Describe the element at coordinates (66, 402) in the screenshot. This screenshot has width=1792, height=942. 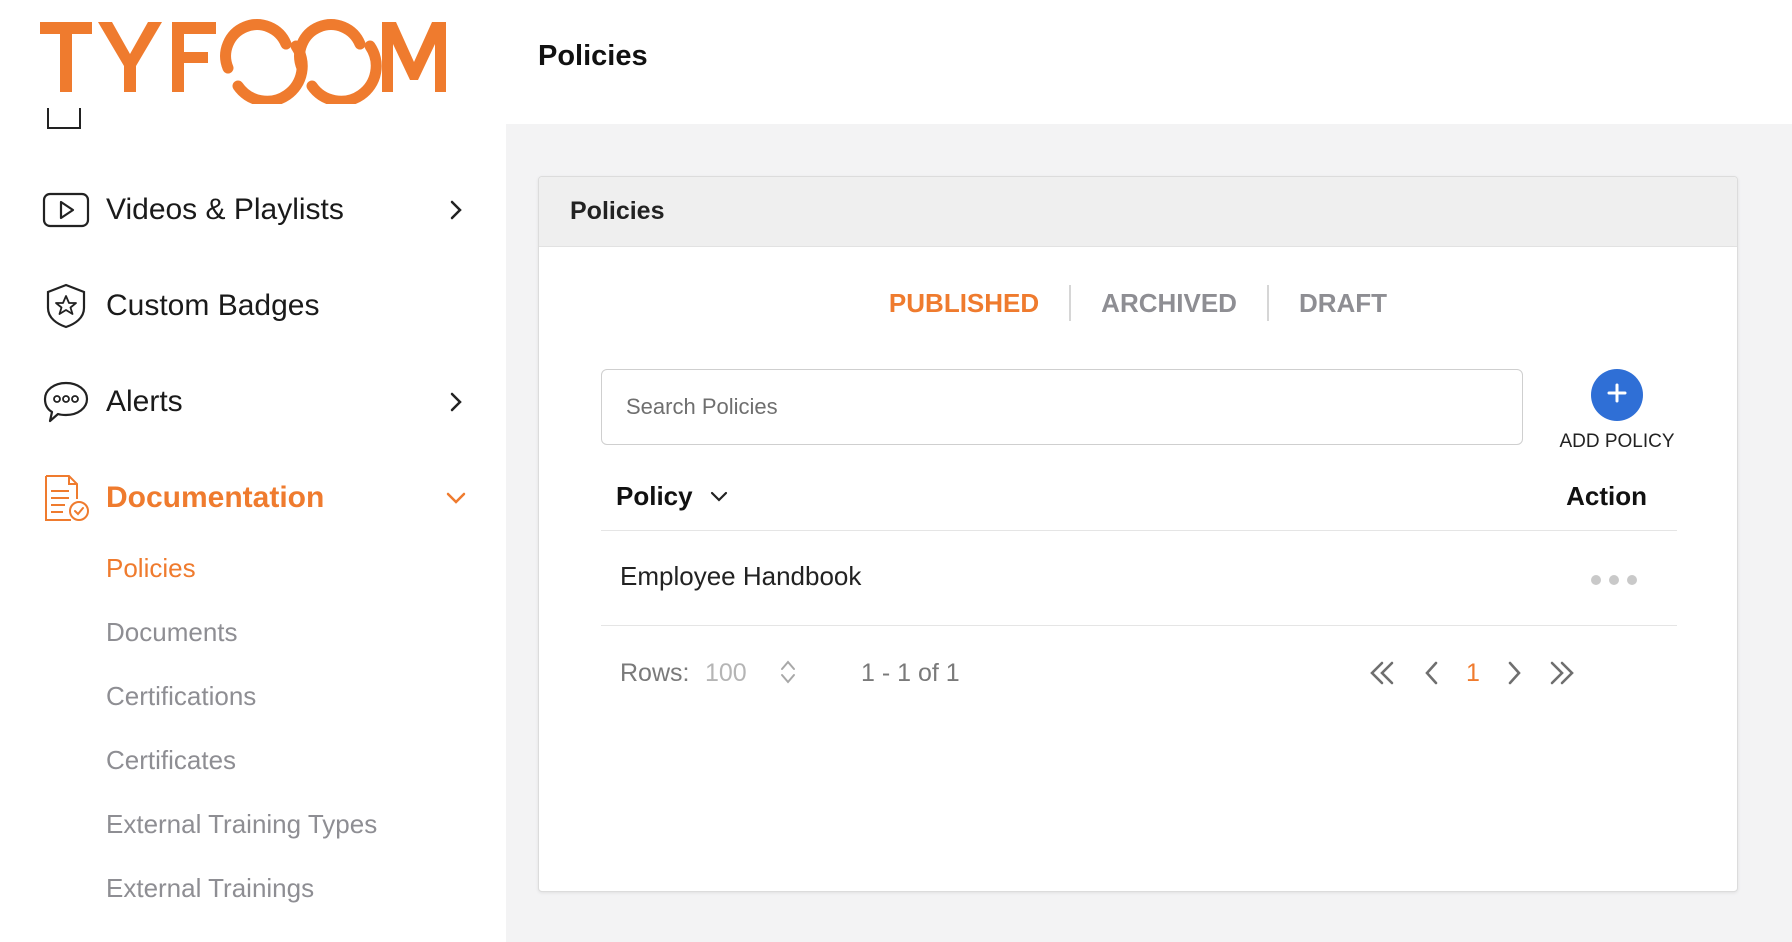
I see `chat-bubble-icon` at that location.